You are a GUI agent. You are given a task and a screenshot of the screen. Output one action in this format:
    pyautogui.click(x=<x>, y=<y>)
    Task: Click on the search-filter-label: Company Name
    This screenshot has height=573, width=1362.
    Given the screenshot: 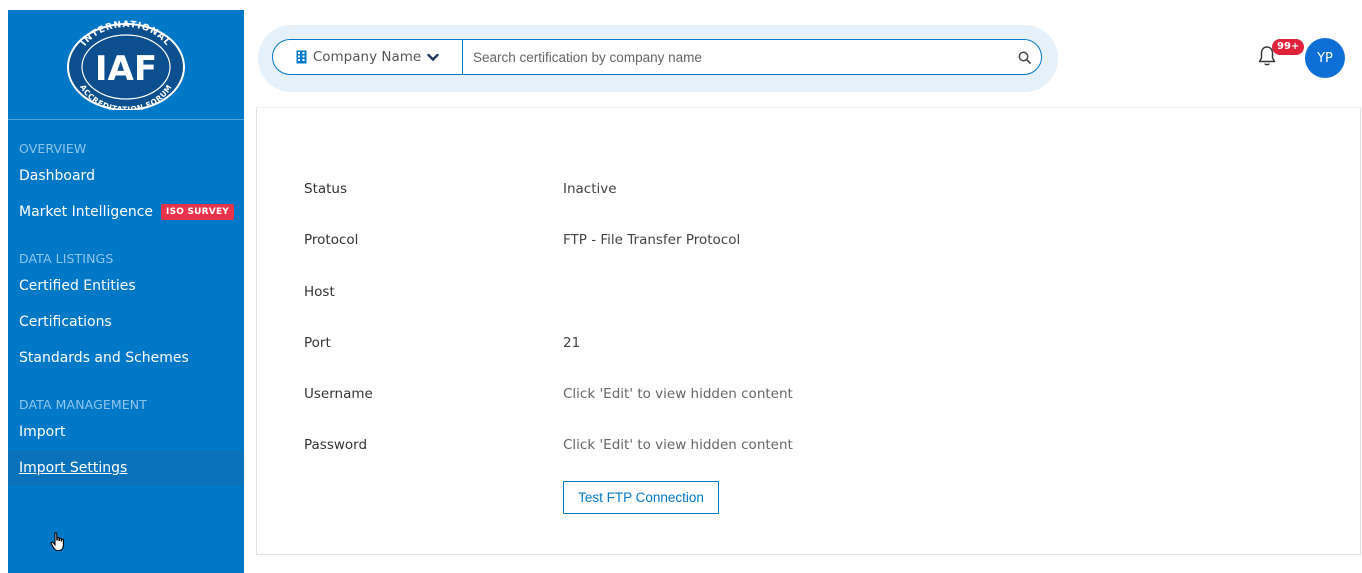 What is the action you would take?
    pyautogui.click(x=367, y=57)
    